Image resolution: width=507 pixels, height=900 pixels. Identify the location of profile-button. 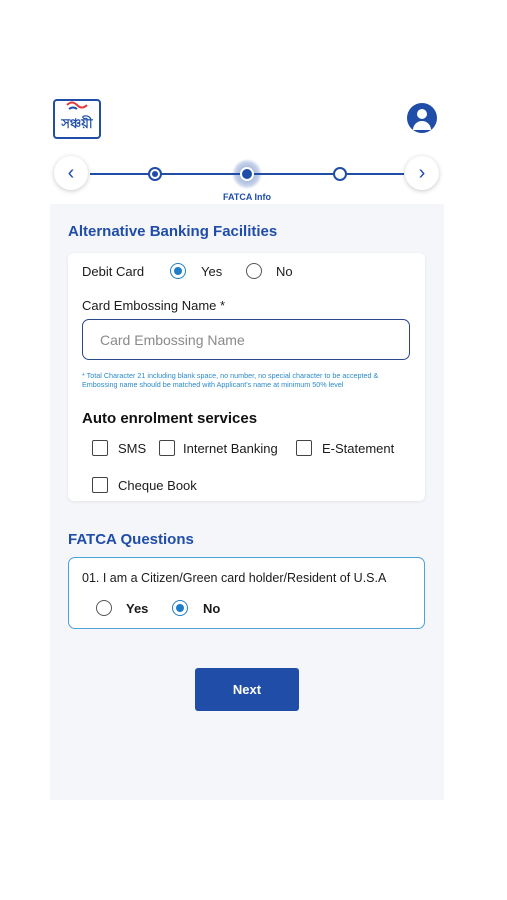
(422, 118).